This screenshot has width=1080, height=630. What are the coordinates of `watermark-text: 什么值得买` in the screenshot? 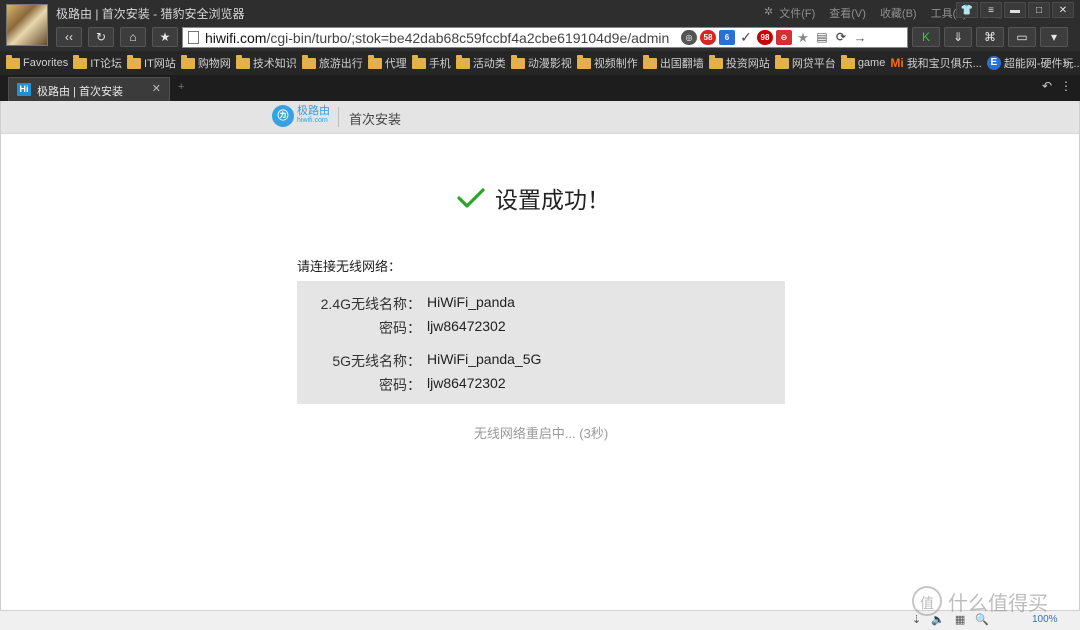 It's located at (998, 603).